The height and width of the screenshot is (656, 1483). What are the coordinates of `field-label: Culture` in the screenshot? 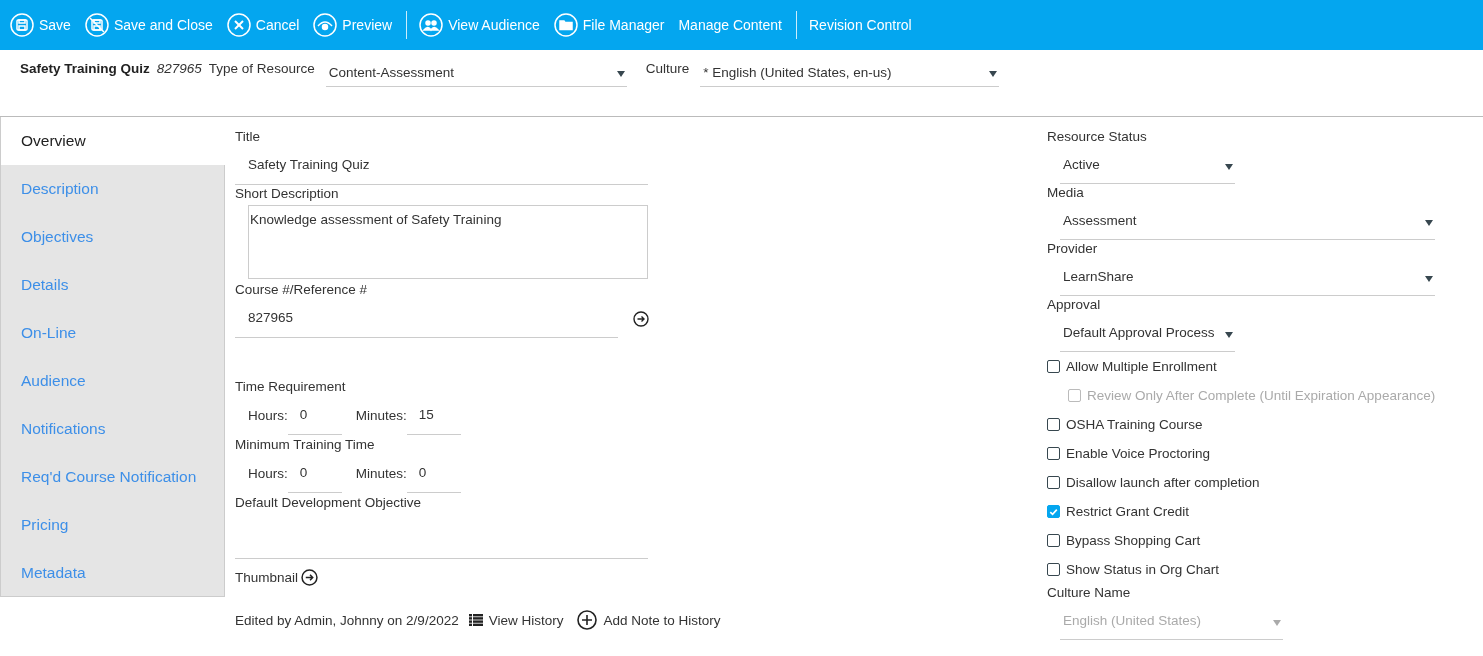 It's located at (667, 69).